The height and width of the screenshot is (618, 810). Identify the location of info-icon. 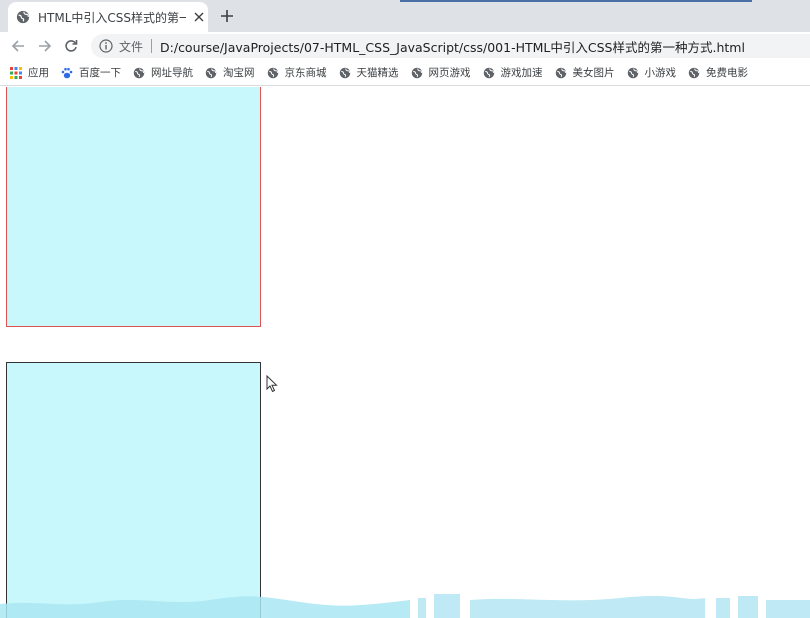
(106, 46).